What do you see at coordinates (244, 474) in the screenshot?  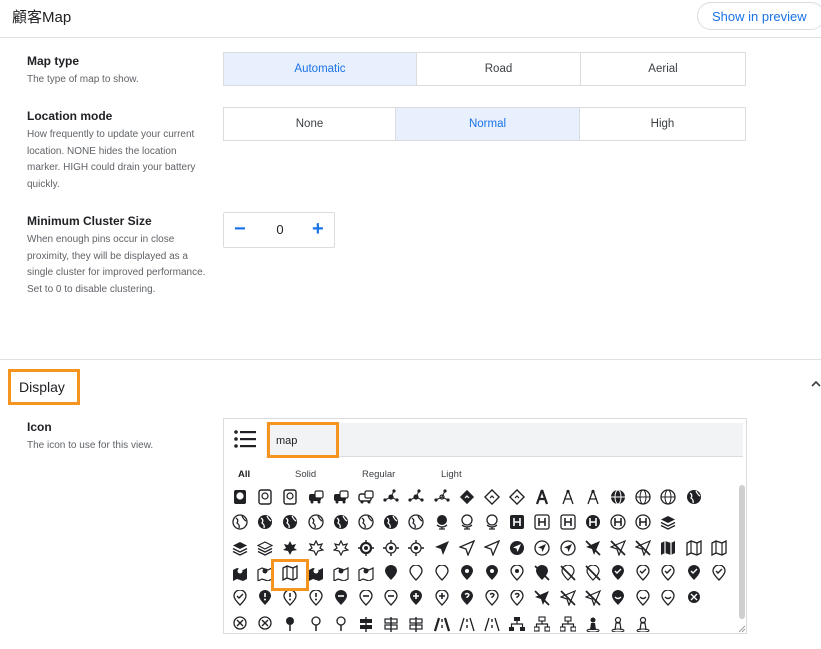 I see `tab-all: All` at bounding box center [244, 474].